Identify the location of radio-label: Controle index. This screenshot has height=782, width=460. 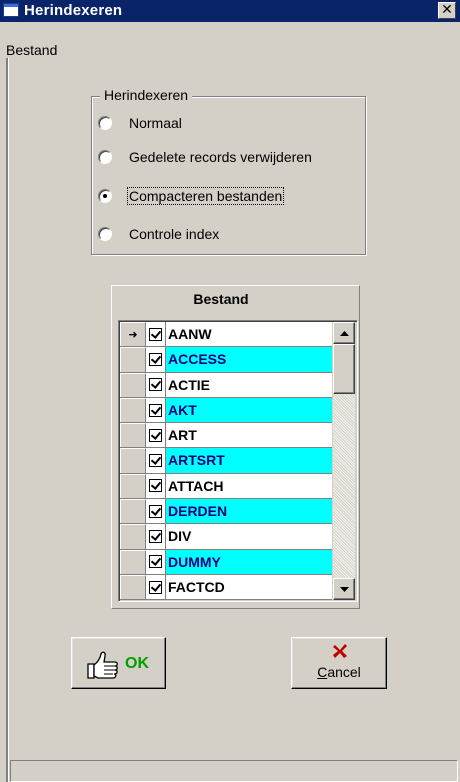
(174, 234).